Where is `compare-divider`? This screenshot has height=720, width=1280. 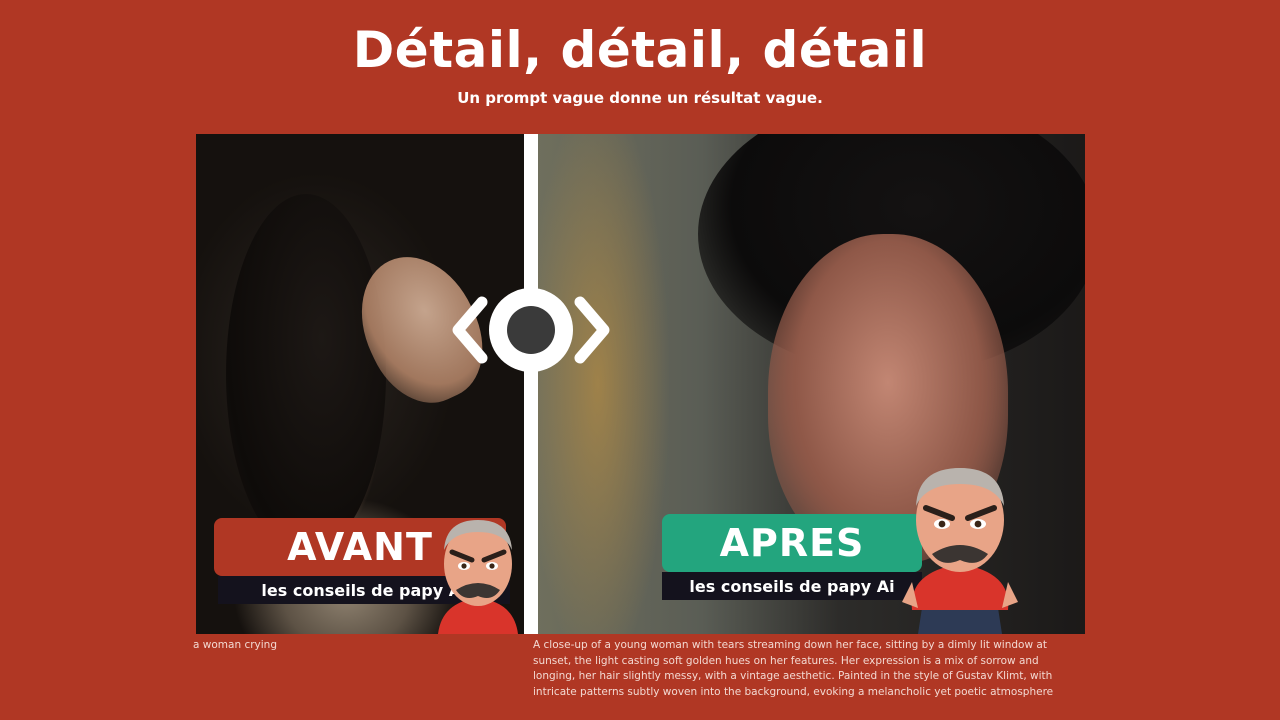
compare-divider is located at coordinates (531, 384).